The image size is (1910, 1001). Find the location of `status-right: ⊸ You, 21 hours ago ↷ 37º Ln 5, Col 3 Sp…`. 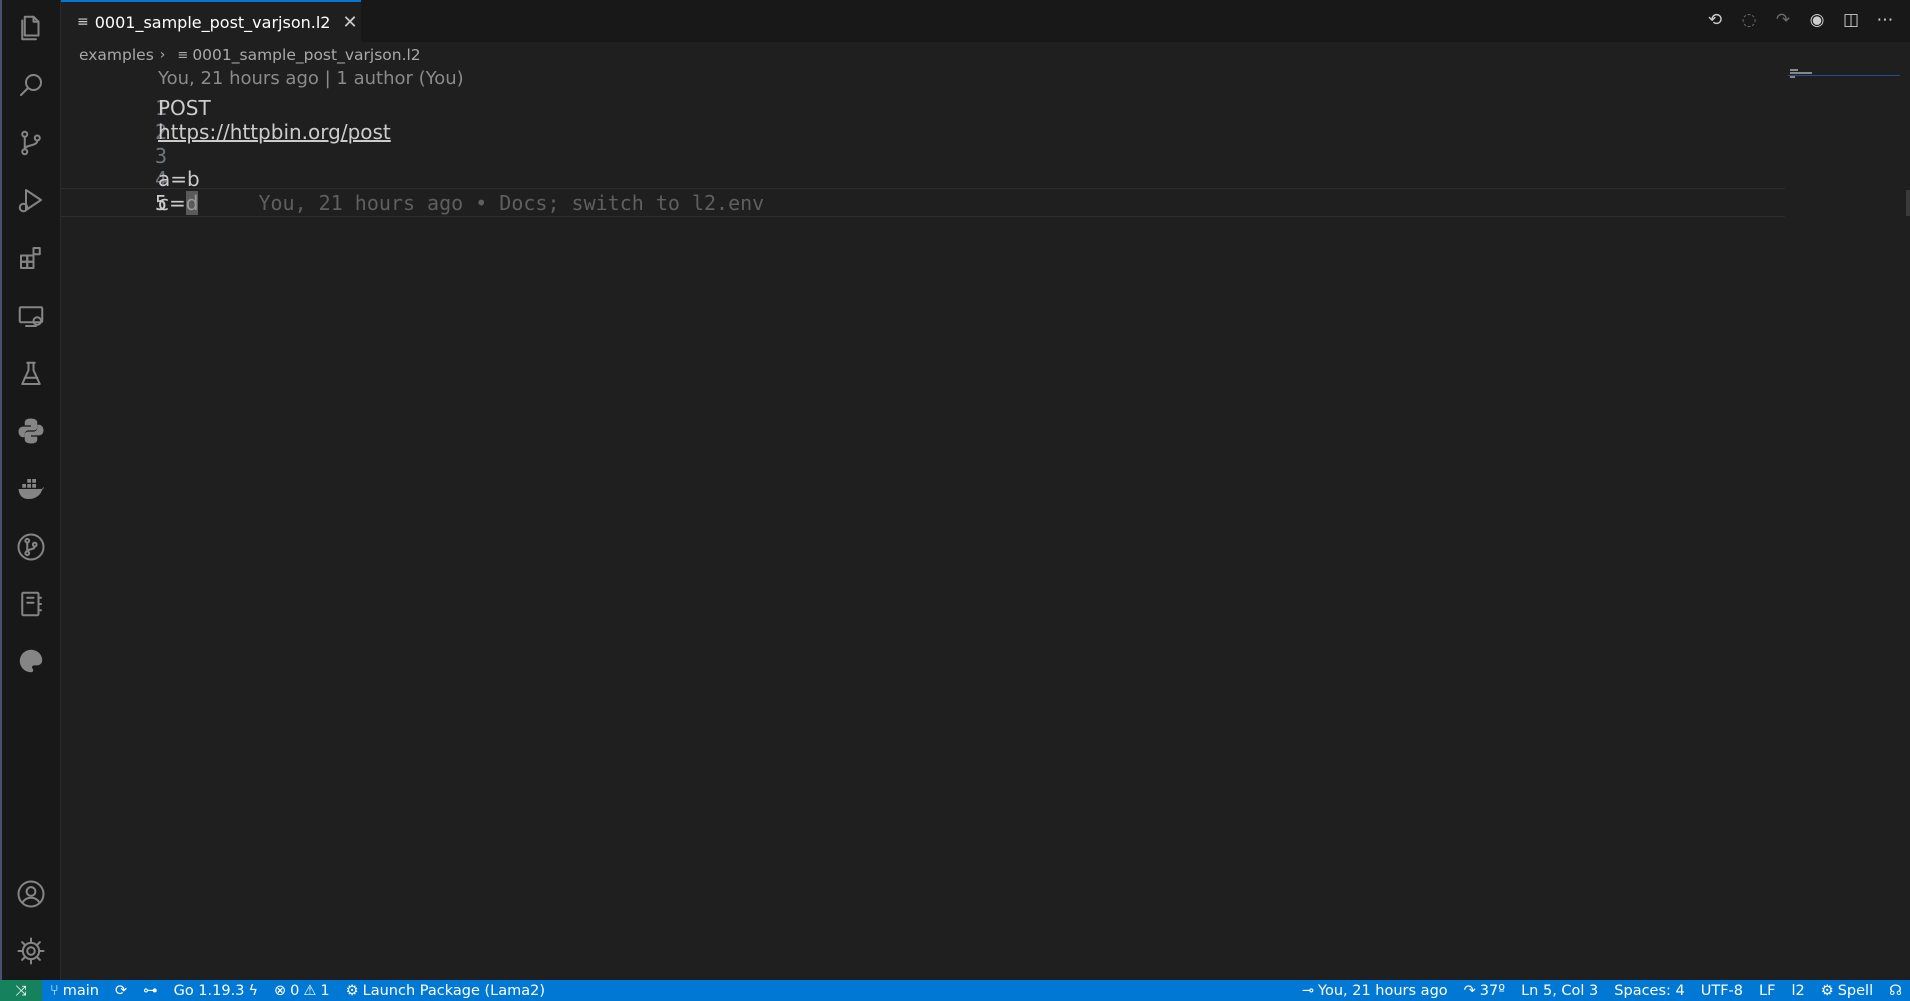

status-right: ⊸ You, 21 hours ago ↷ 37º Ln 5, Col 3 Sp… is located at coordinates (1602, 991).